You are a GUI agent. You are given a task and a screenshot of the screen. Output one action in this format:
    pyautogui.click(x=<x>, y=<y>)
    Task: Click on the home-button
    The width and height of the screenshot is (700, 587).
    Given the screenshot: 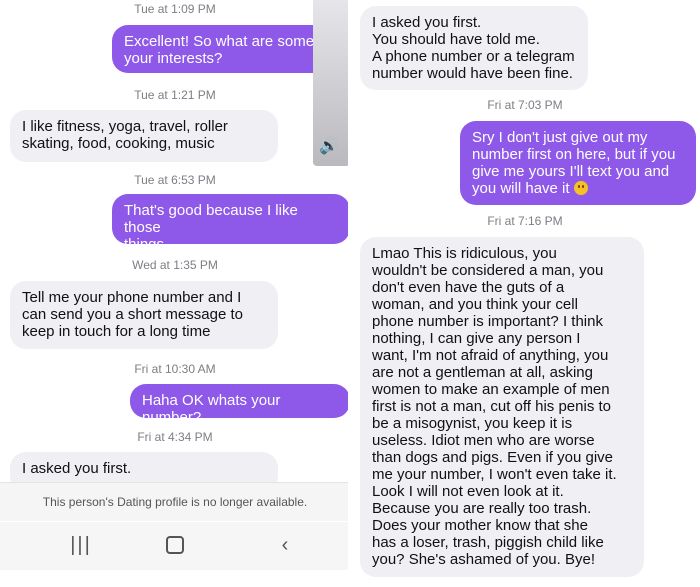 What is the action you would take?
    pyautogui.click(x=175, y=545)
    